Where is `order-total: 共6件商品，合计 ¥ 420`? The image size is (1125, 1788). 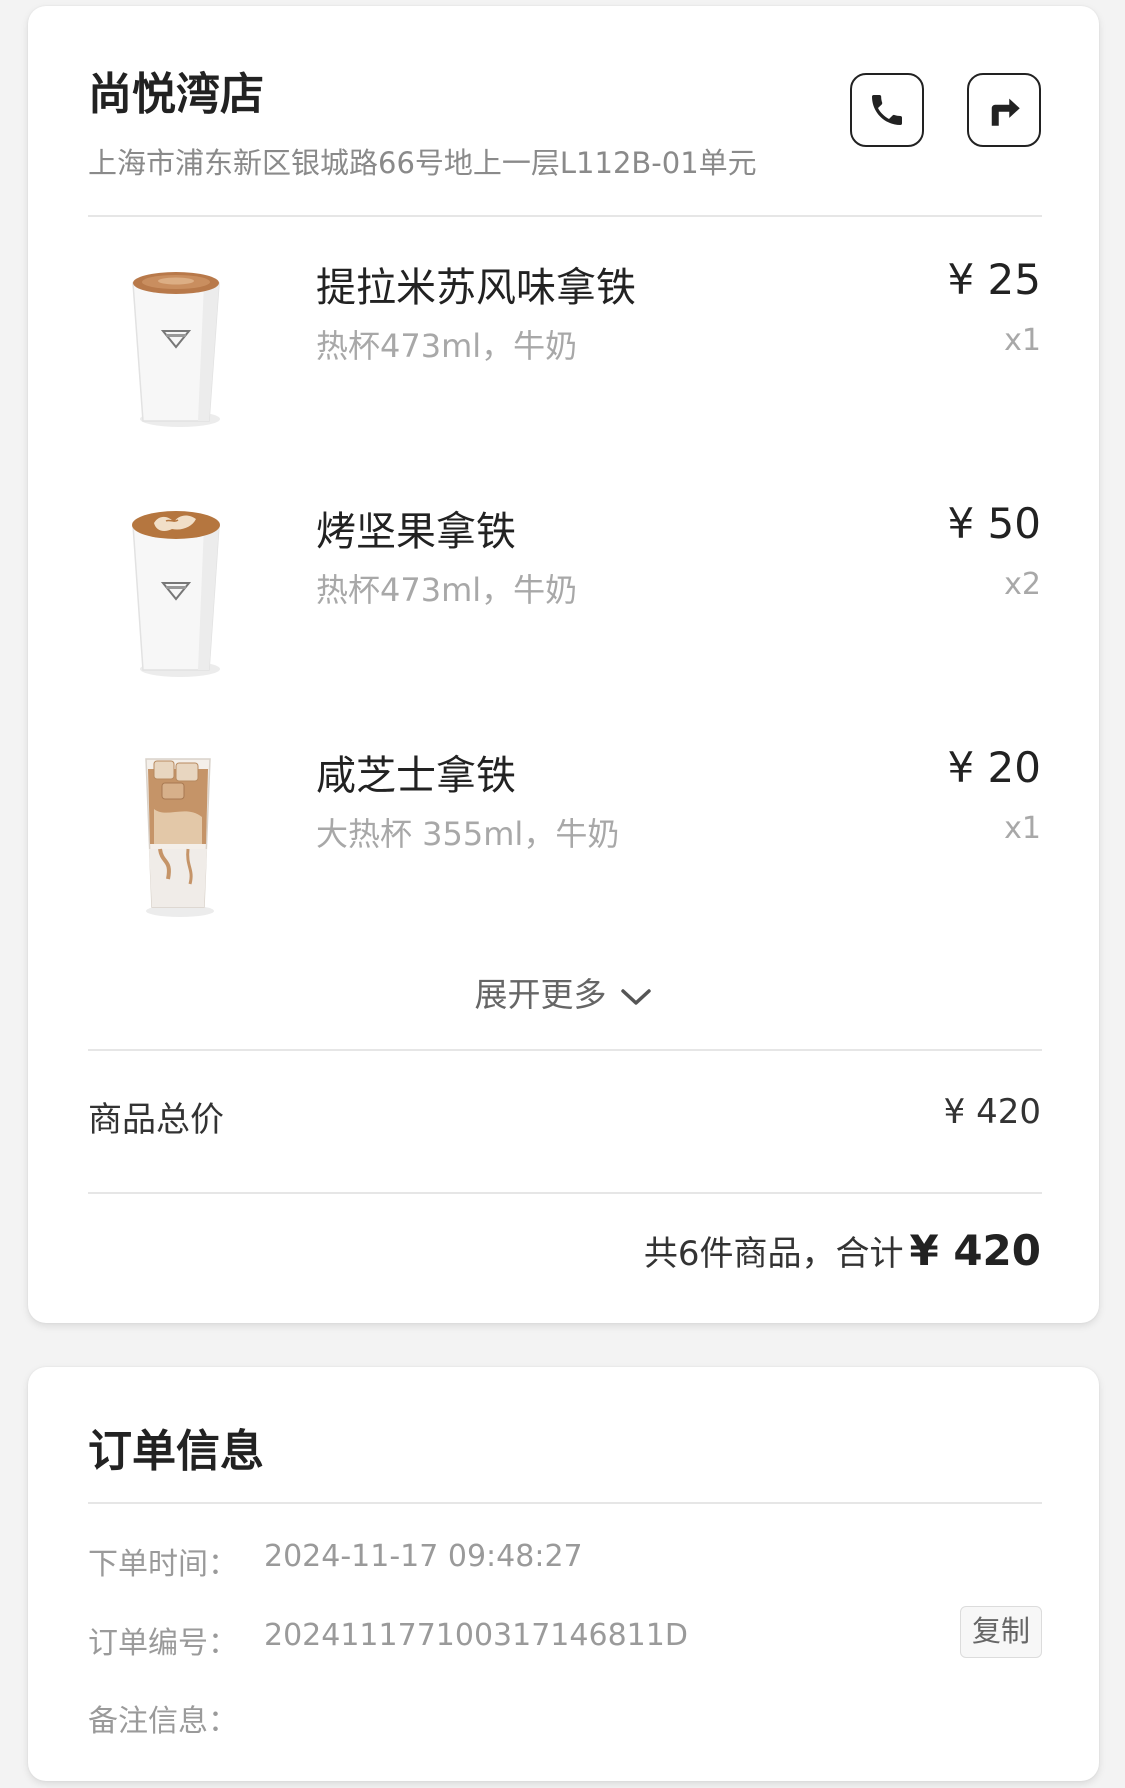
order-total: 共6件商品，合计 ¥ 420 is located at coordinates (842, 1250).